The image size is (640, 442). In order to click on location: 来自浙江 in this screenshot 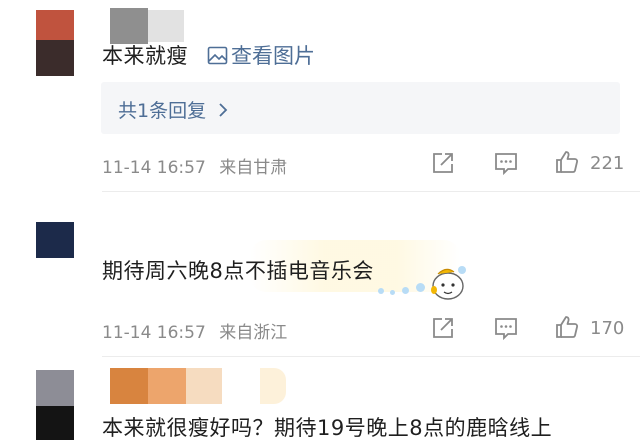, I will do `click(253, 333)`.